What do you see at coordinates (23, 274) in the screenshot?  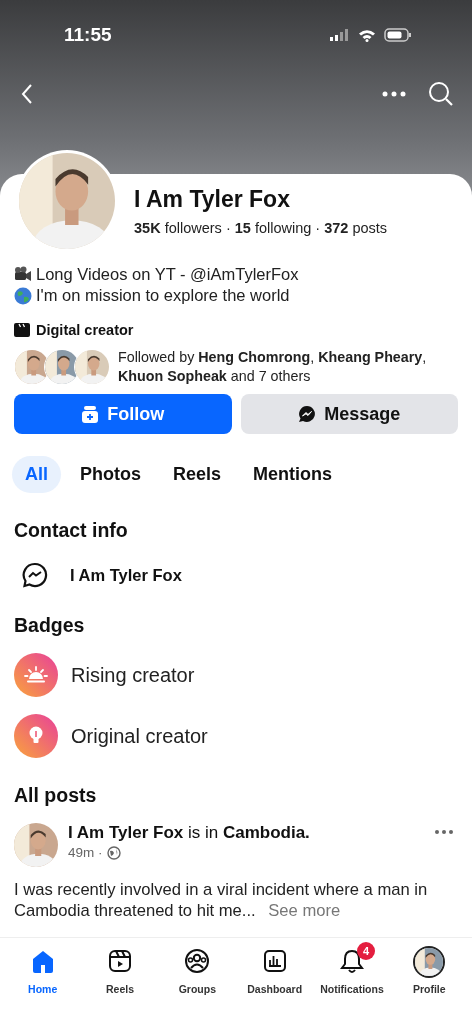 I see `camera-icon` at bounding box center [23, 274].